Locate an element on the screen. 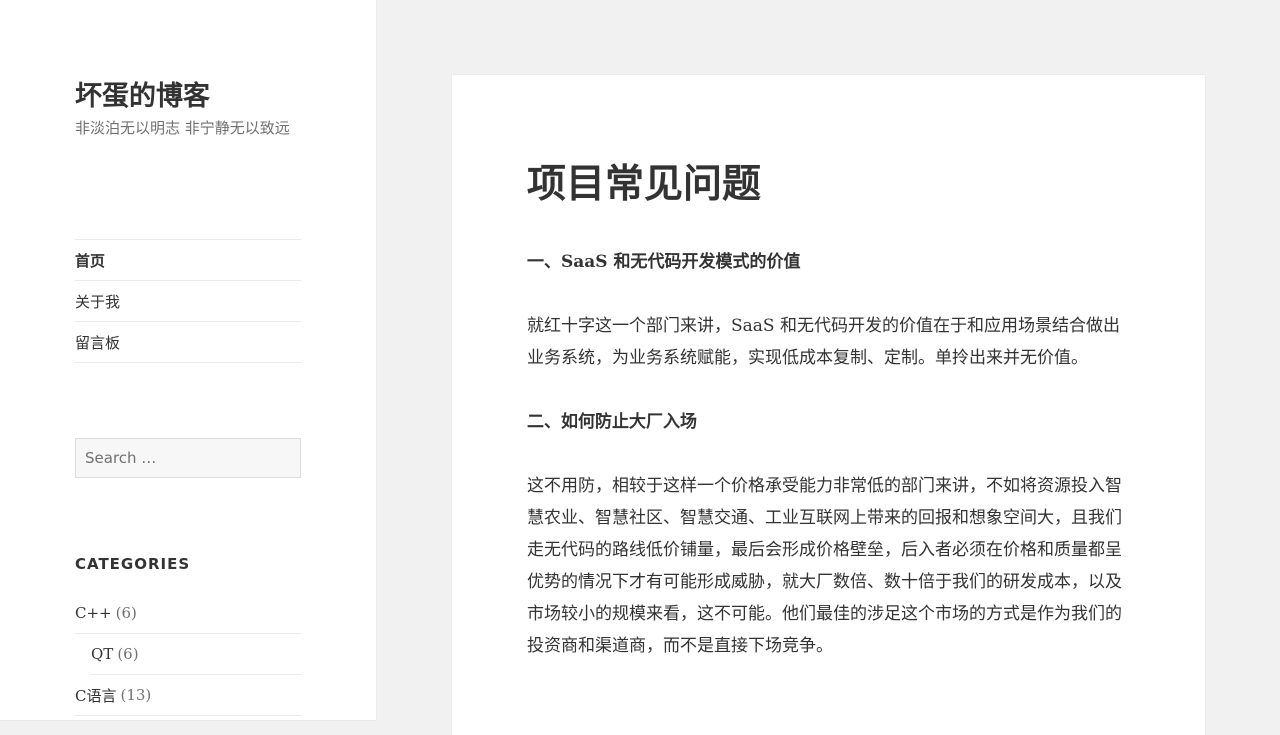 Image resolution: width=1280 pixels, height=735 pixels. category-name: C++ is located at coordinates (93, 613).